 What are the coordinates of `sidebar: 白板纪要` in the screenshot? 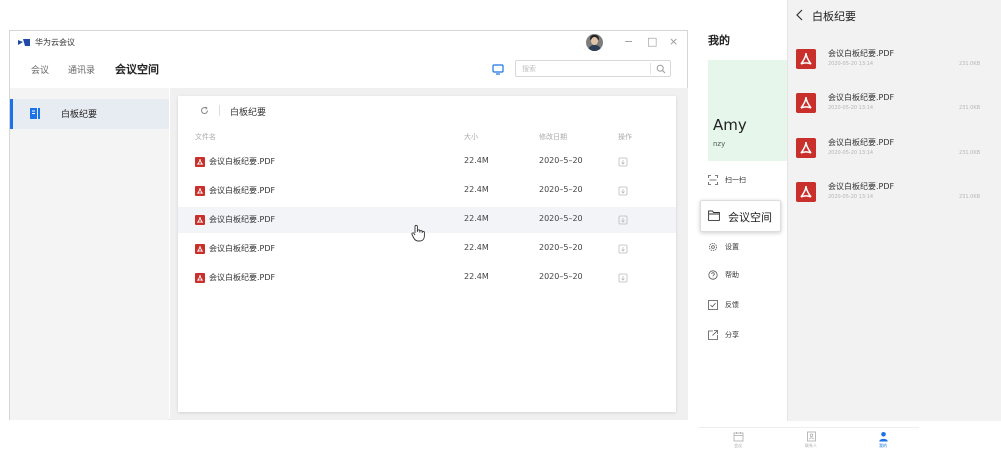 It's located at (89, 254).